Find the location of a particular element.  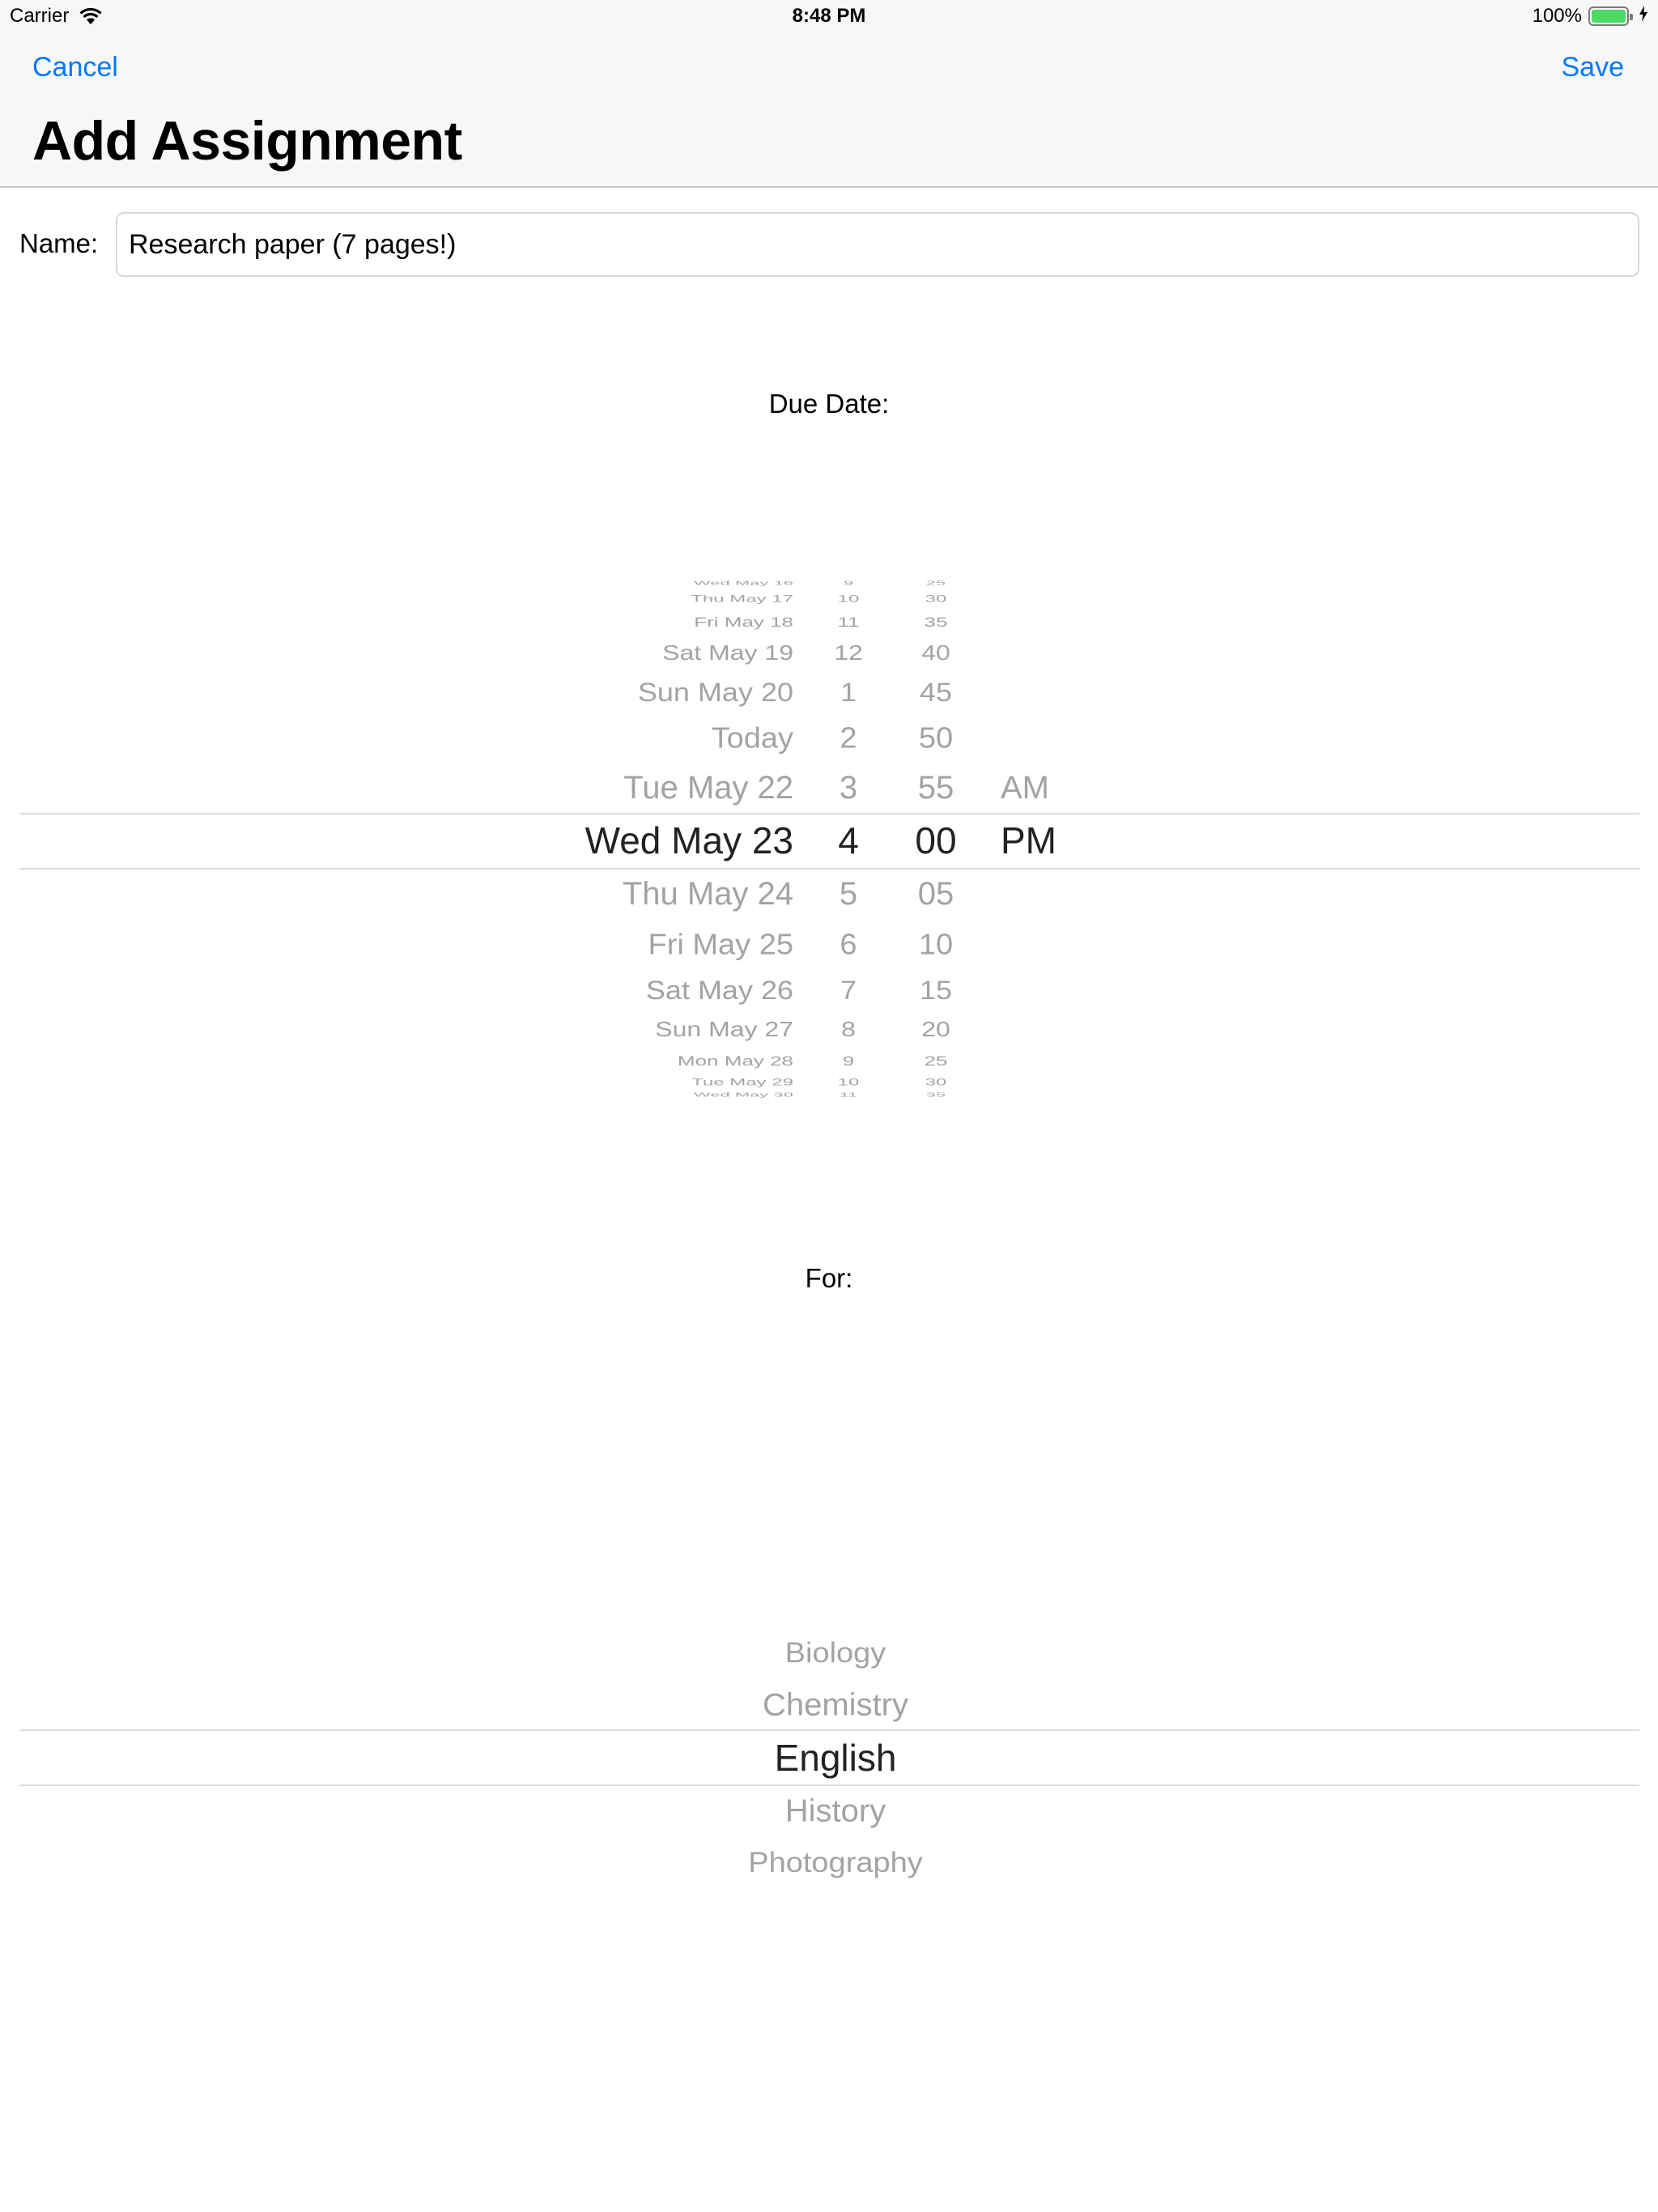

picker-ampm-selected: PM is located at coordinates (1041, 841).